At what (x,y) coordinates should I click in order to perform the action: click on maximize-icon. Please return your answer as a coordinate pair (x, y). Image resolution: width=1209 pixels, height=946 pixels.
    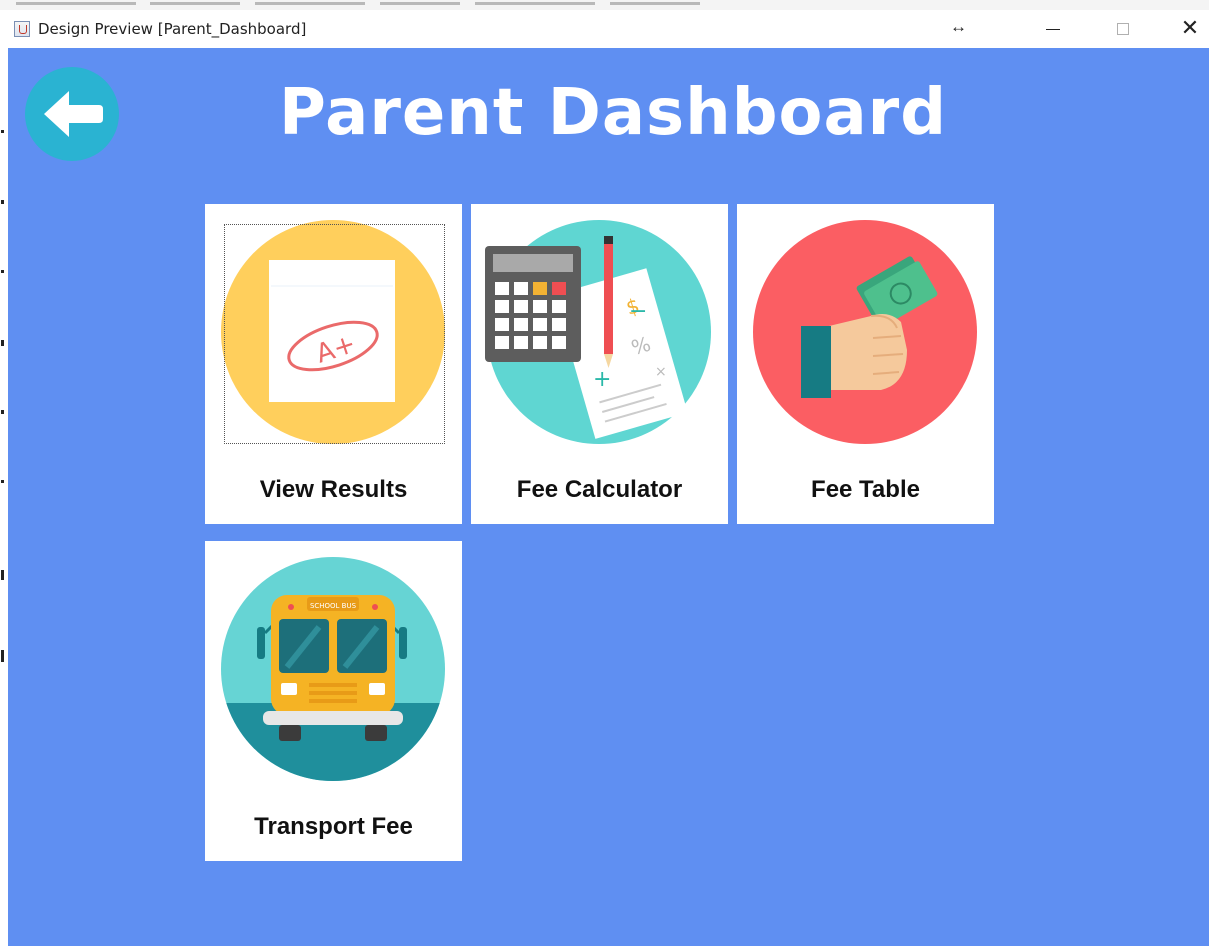
    Looking at the image, I should click on (1123, 29).